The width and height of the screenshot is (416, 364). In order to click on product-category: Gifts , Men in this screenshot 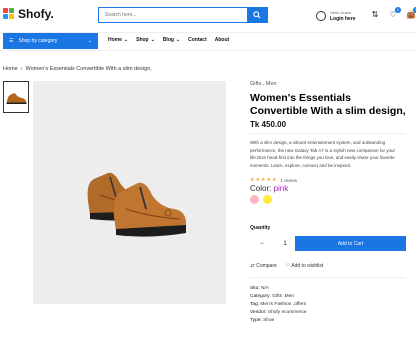, I will do `click(263, 84)`.